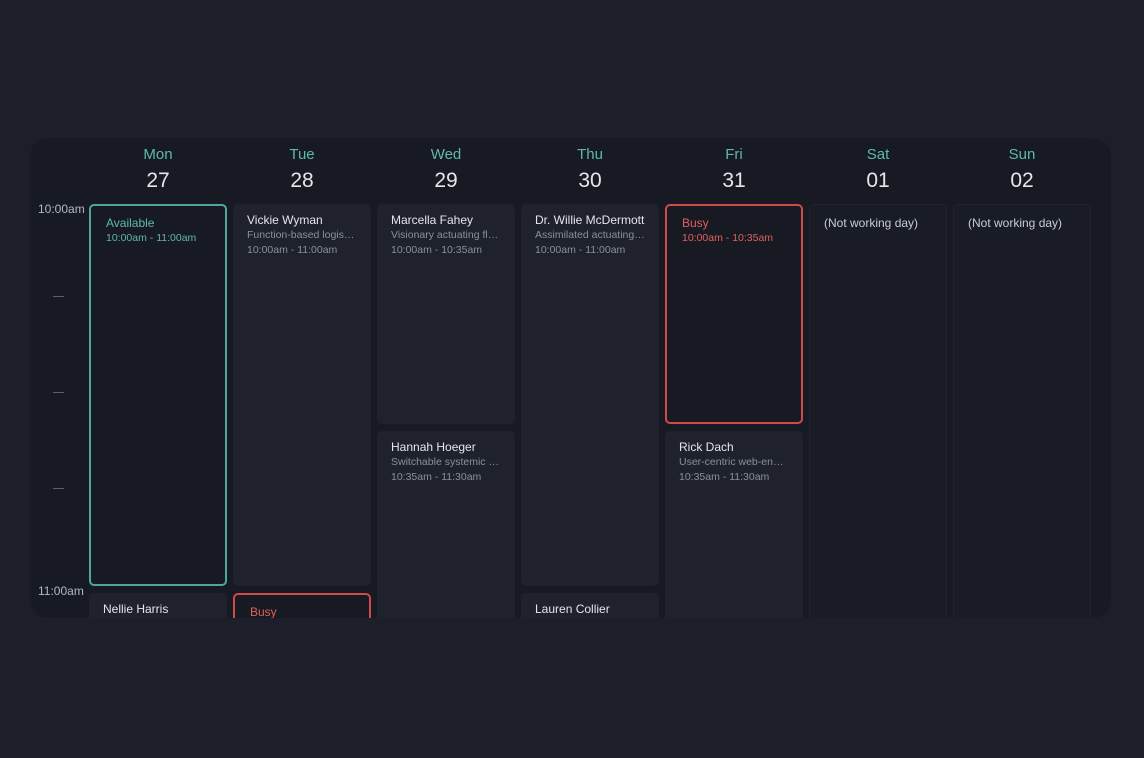  Describe the element at coordinates (734, 154) in the screenshot. I see `day-name: Fri` at that location.